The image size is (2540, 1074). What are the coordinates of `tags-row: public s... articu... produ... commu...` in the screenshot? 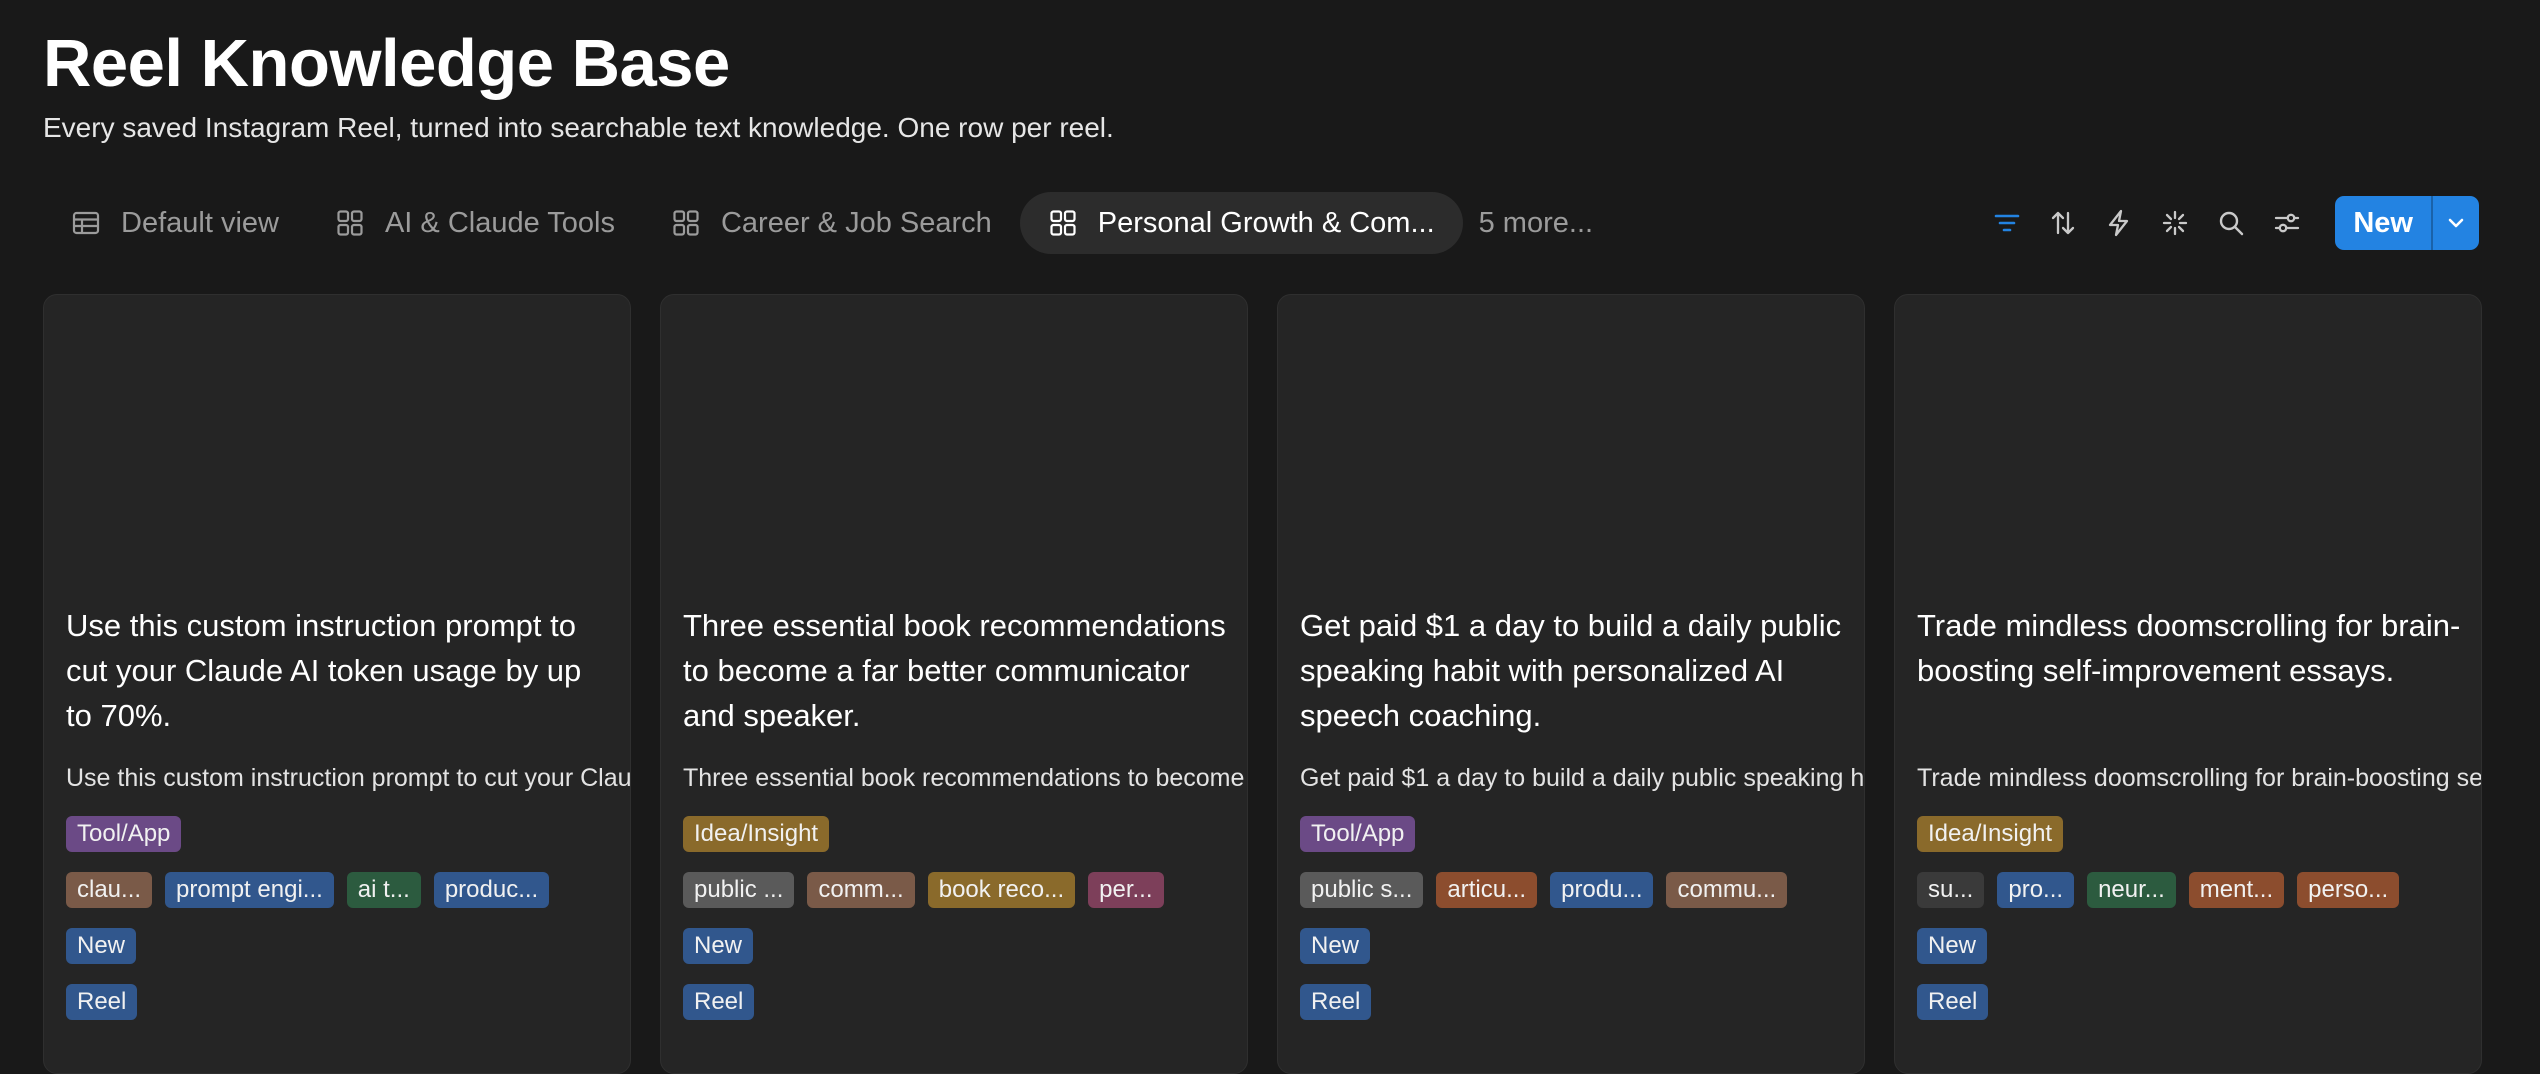 It's located at (1544, 890).